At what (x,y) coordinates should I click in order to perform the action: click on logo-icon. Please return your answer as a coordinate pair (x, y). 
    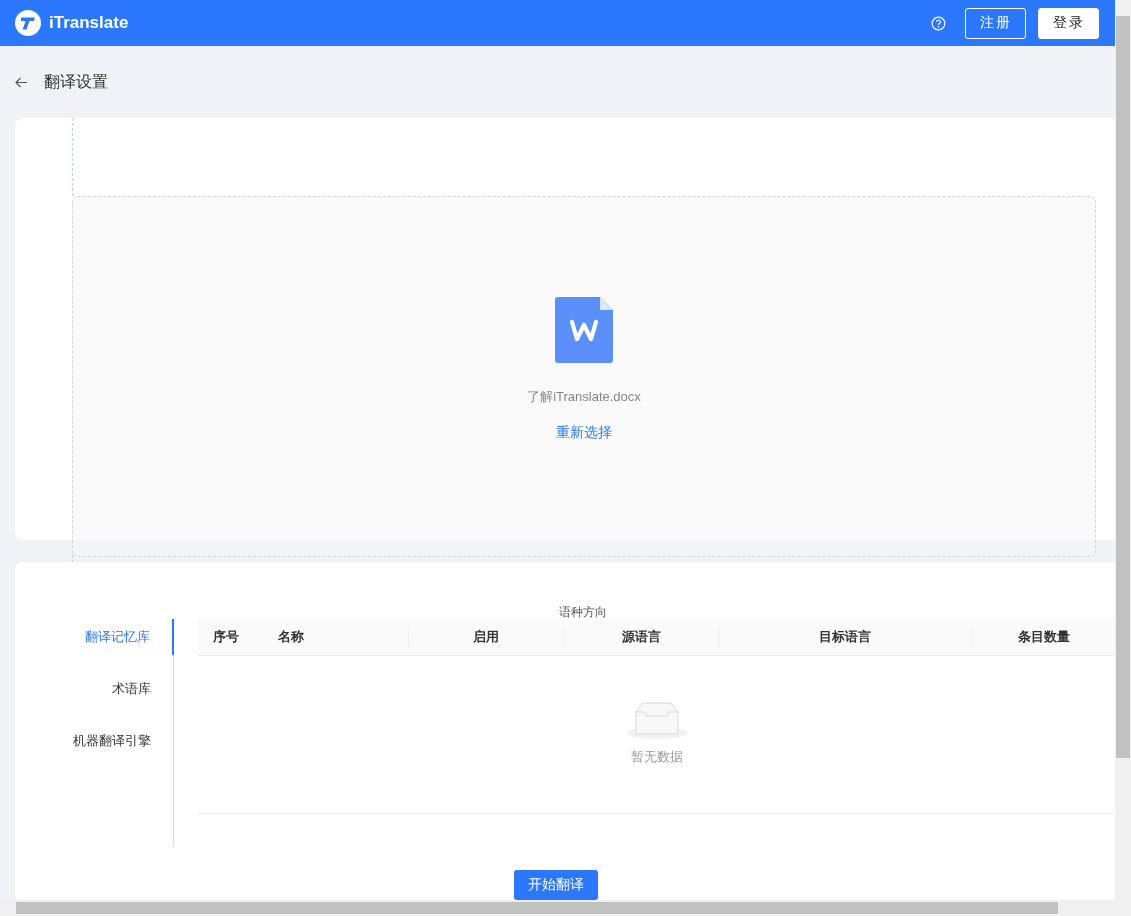
    Looking at the image, I should click on (28, 23).